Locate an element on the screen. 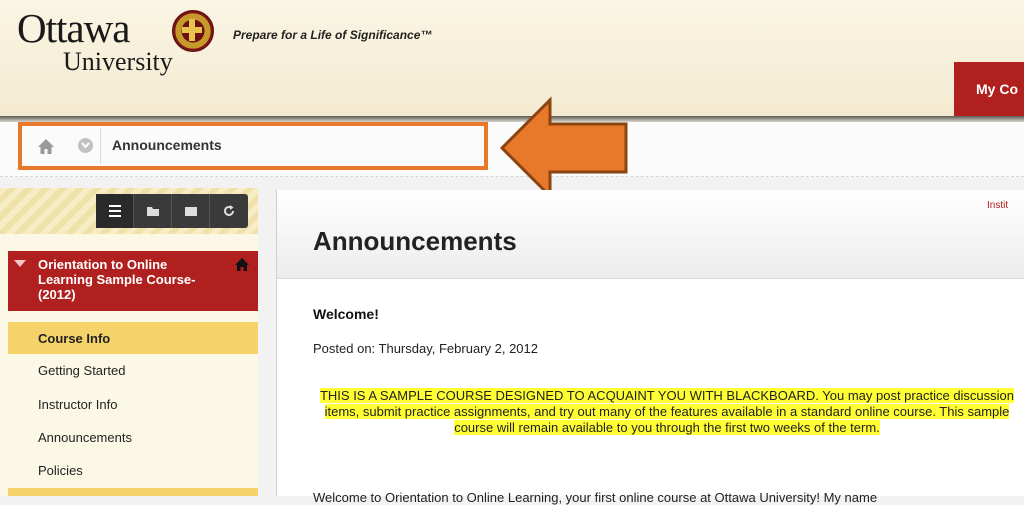  menu-item-next is located at coordinates (133, 492).